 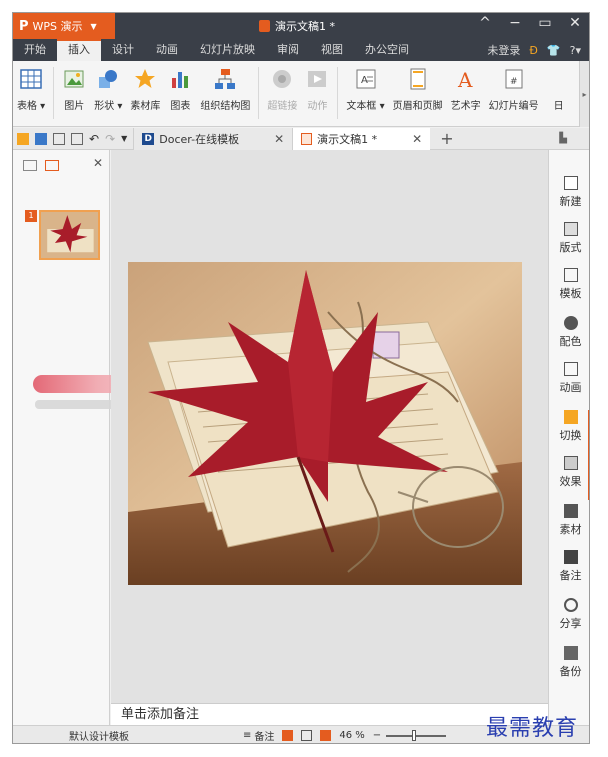 I want to click on zoom-slider, so click(x=416, y=735).